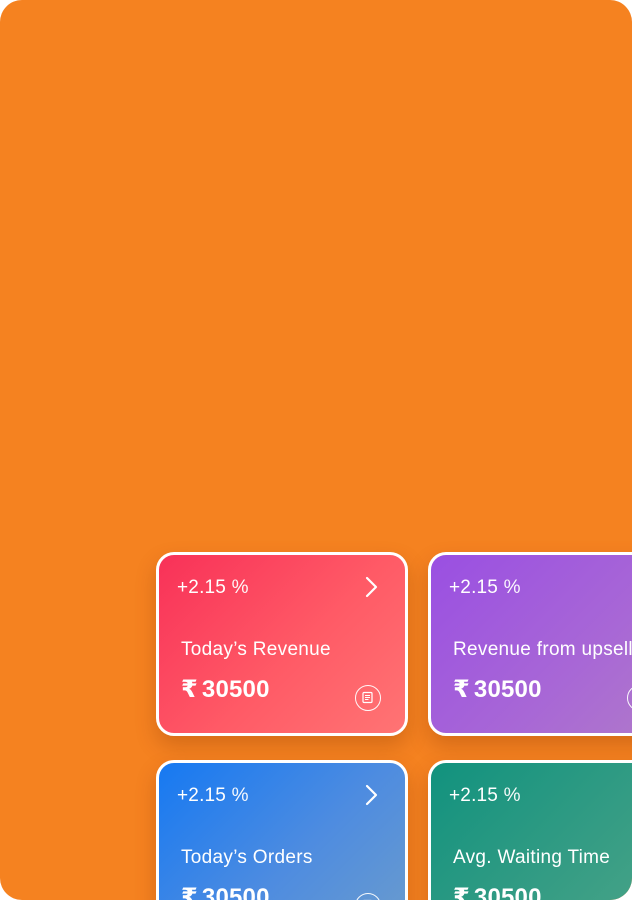  I want to click on upsell-revenue-card: +2.15 % Revenue from upsell ₹30500, so click(530, 644).